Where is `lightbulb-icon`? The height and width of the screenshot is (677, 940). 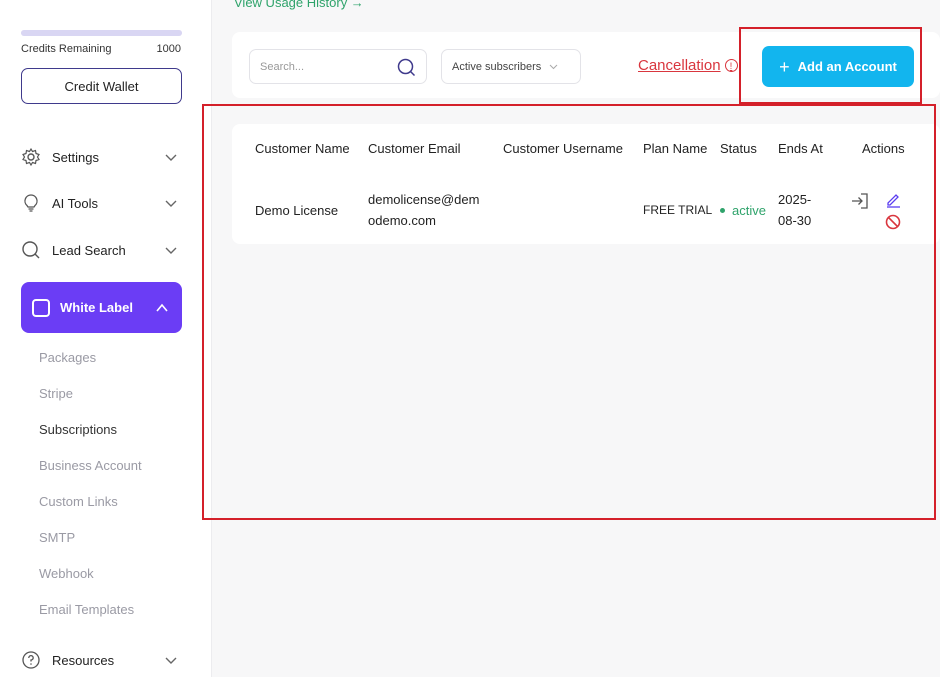 lightbulb-icon is located at coordinates (31, 203).